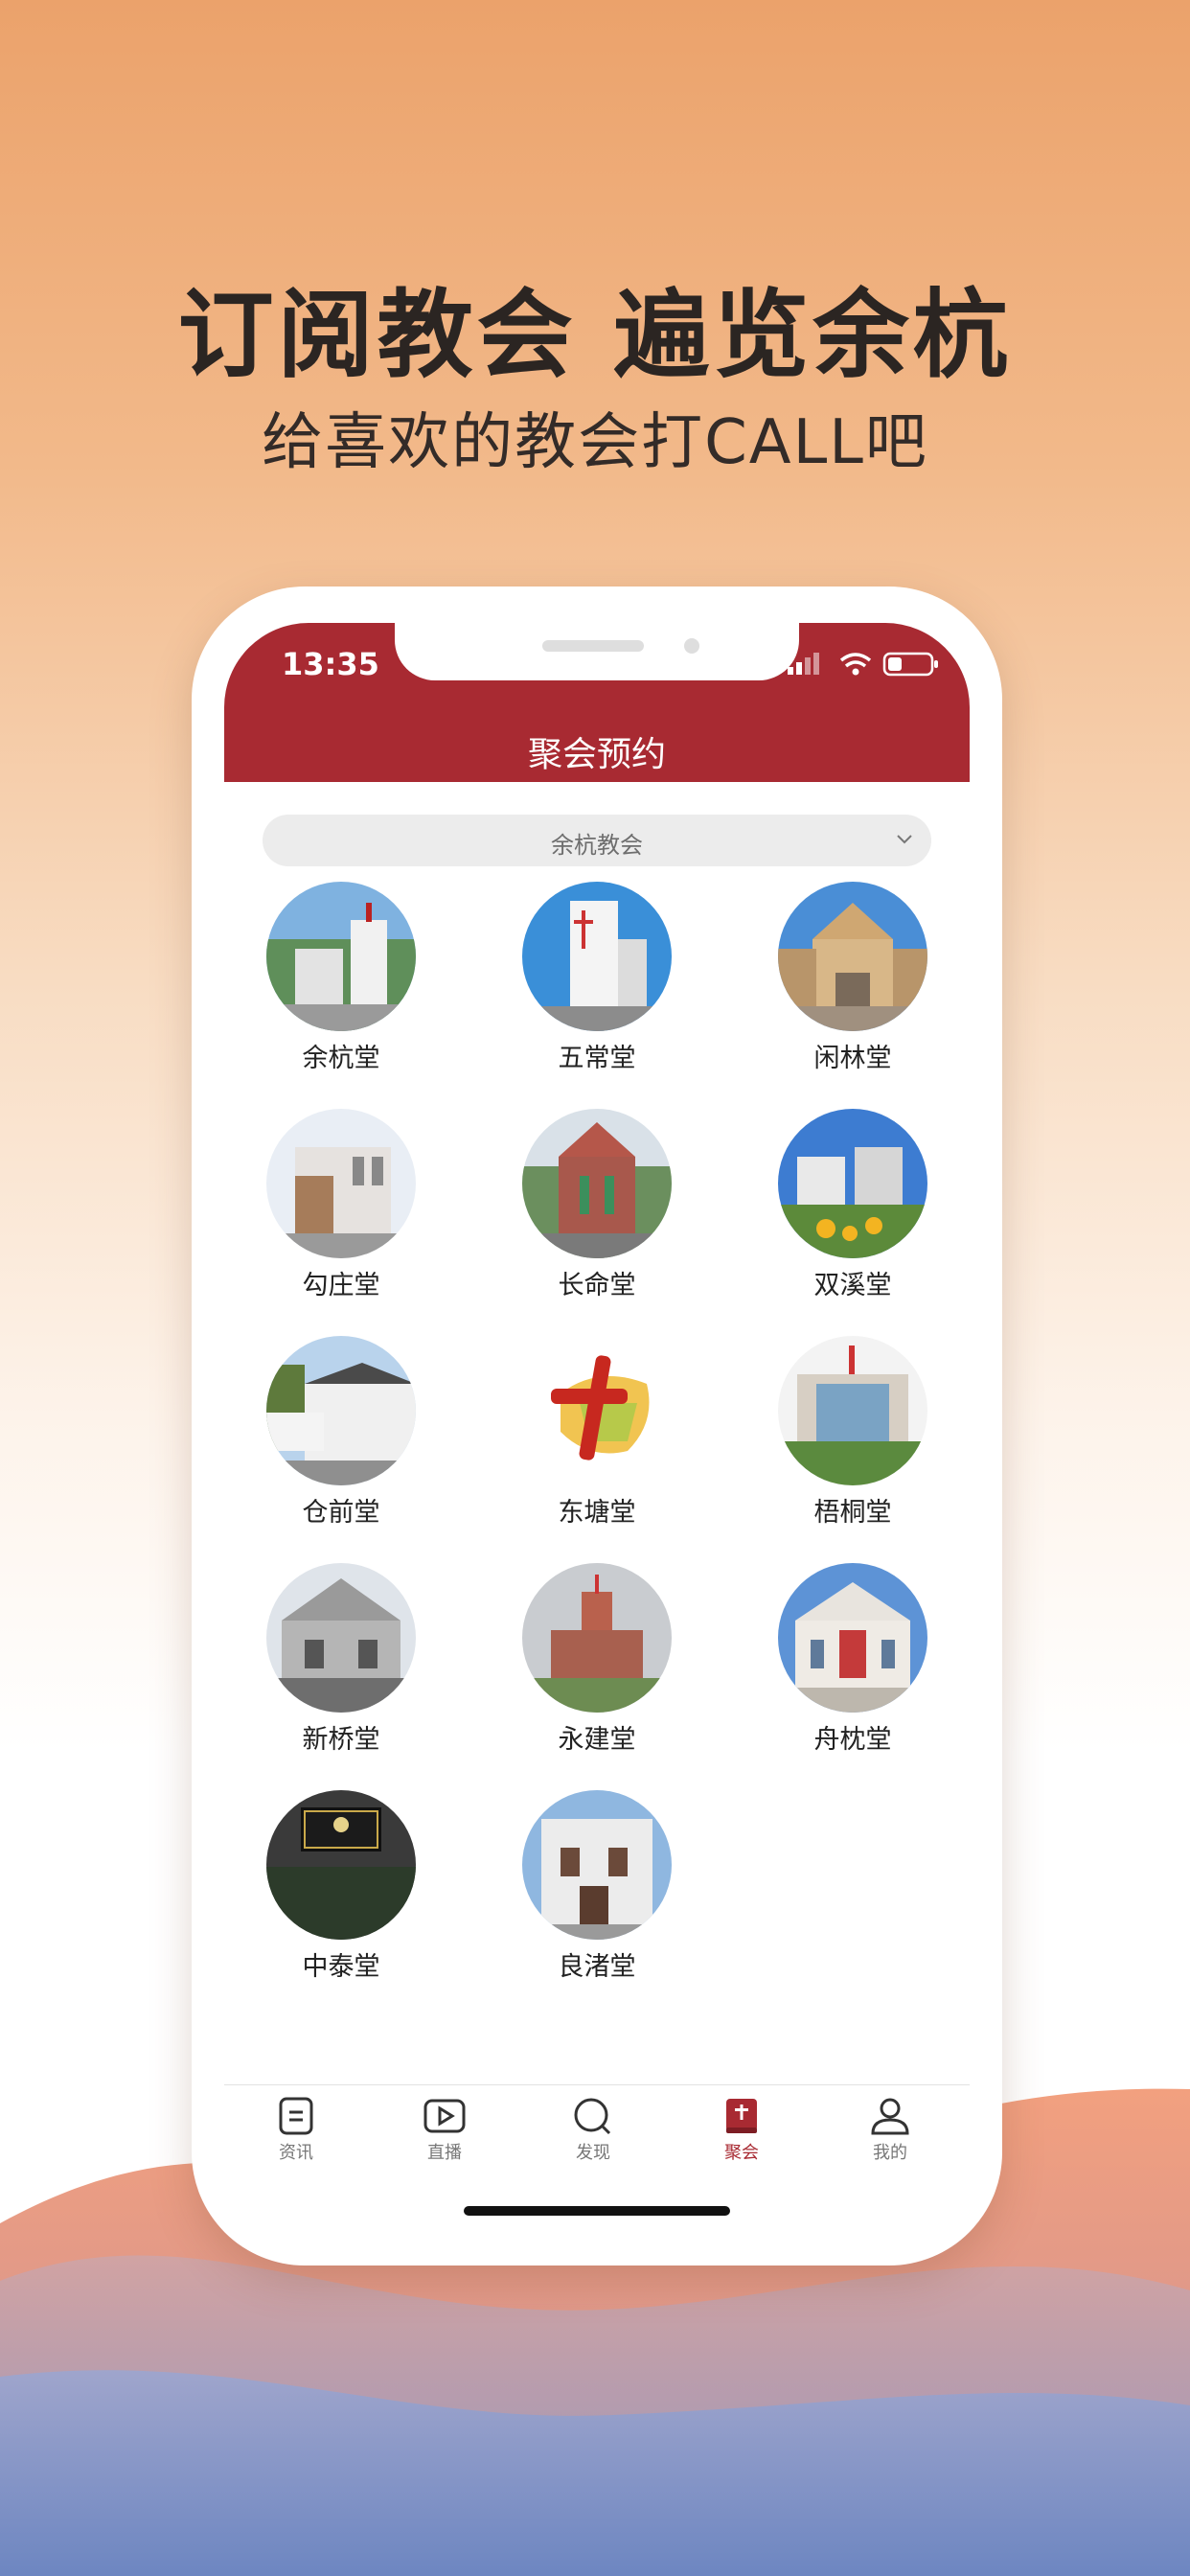 Image resolution: width=1190 pixels, height=2576 pixels. Describe the element at coordinates (296, 2153) in the screenshot. I see `tab-label: 资讯` at that location.